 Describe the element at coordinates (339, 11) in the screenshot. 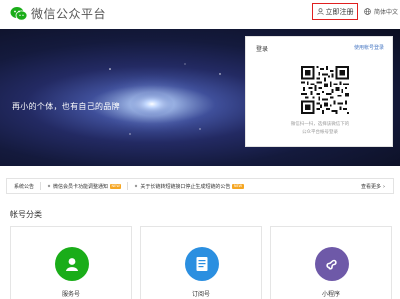

I see `register-label: 立即注册` at that location.